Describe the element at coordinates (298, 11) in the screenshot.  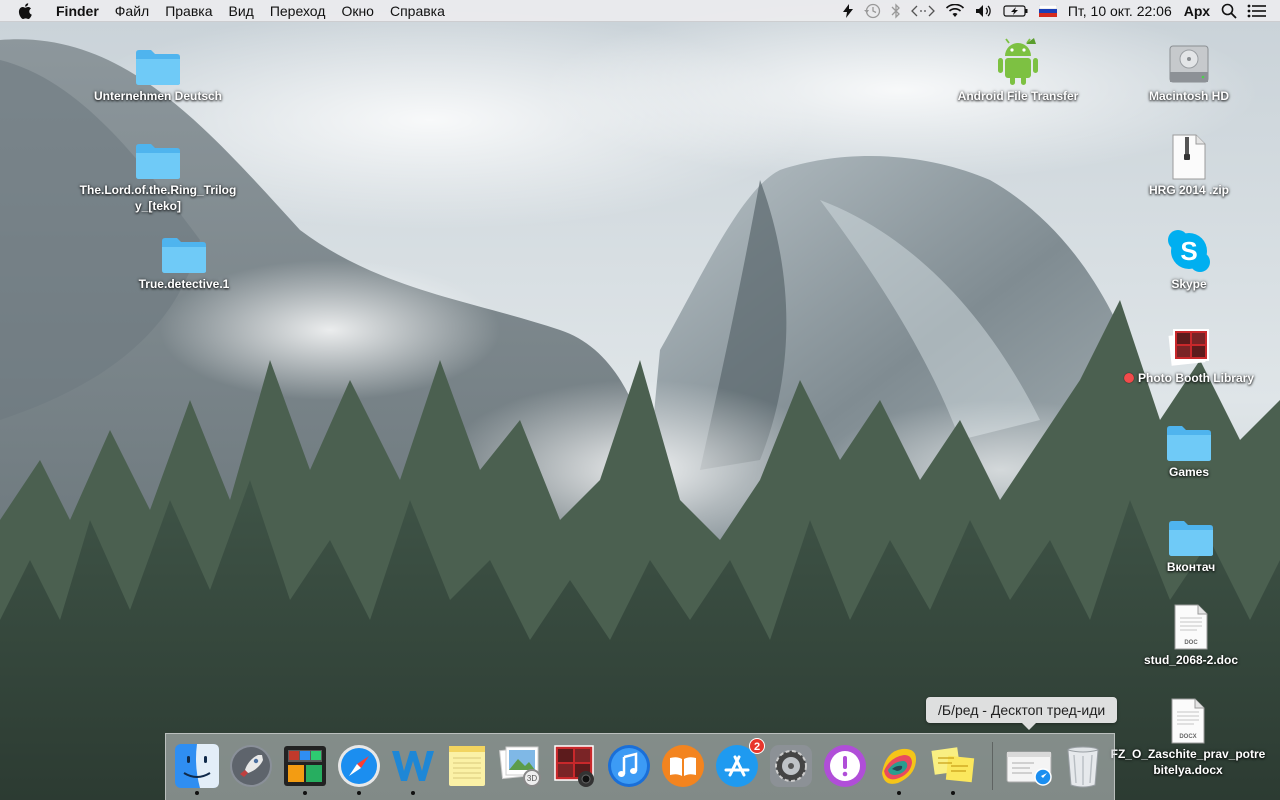
I see `menu-go: Переход` at that location.